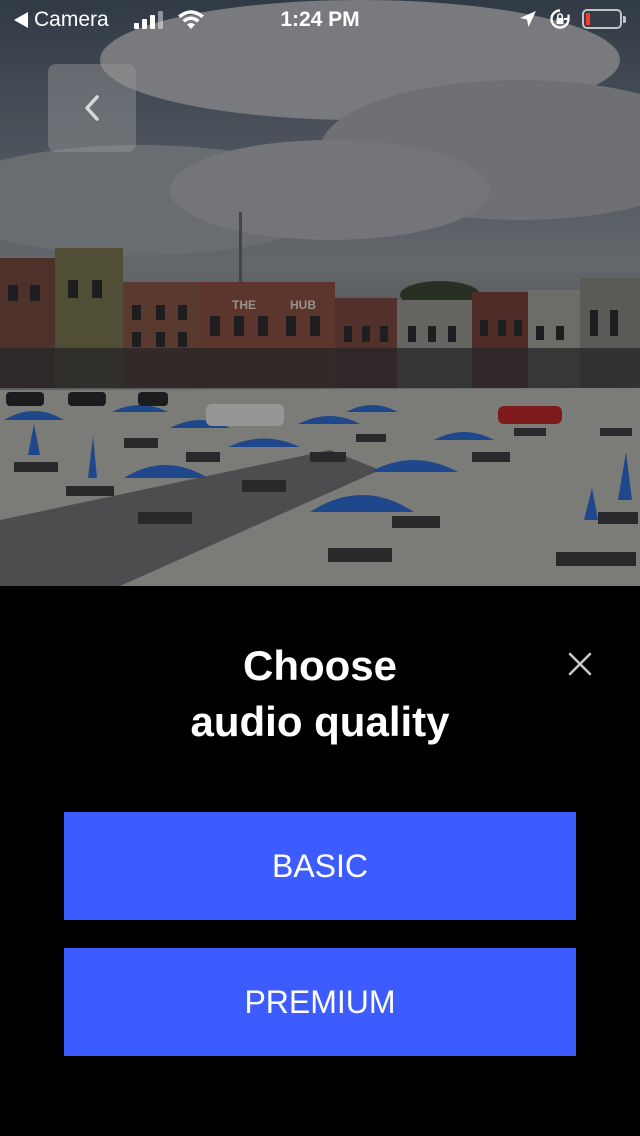 The width and height of the screenshot is (640, 1136). I want to click on battery-level, so click(588, 19).